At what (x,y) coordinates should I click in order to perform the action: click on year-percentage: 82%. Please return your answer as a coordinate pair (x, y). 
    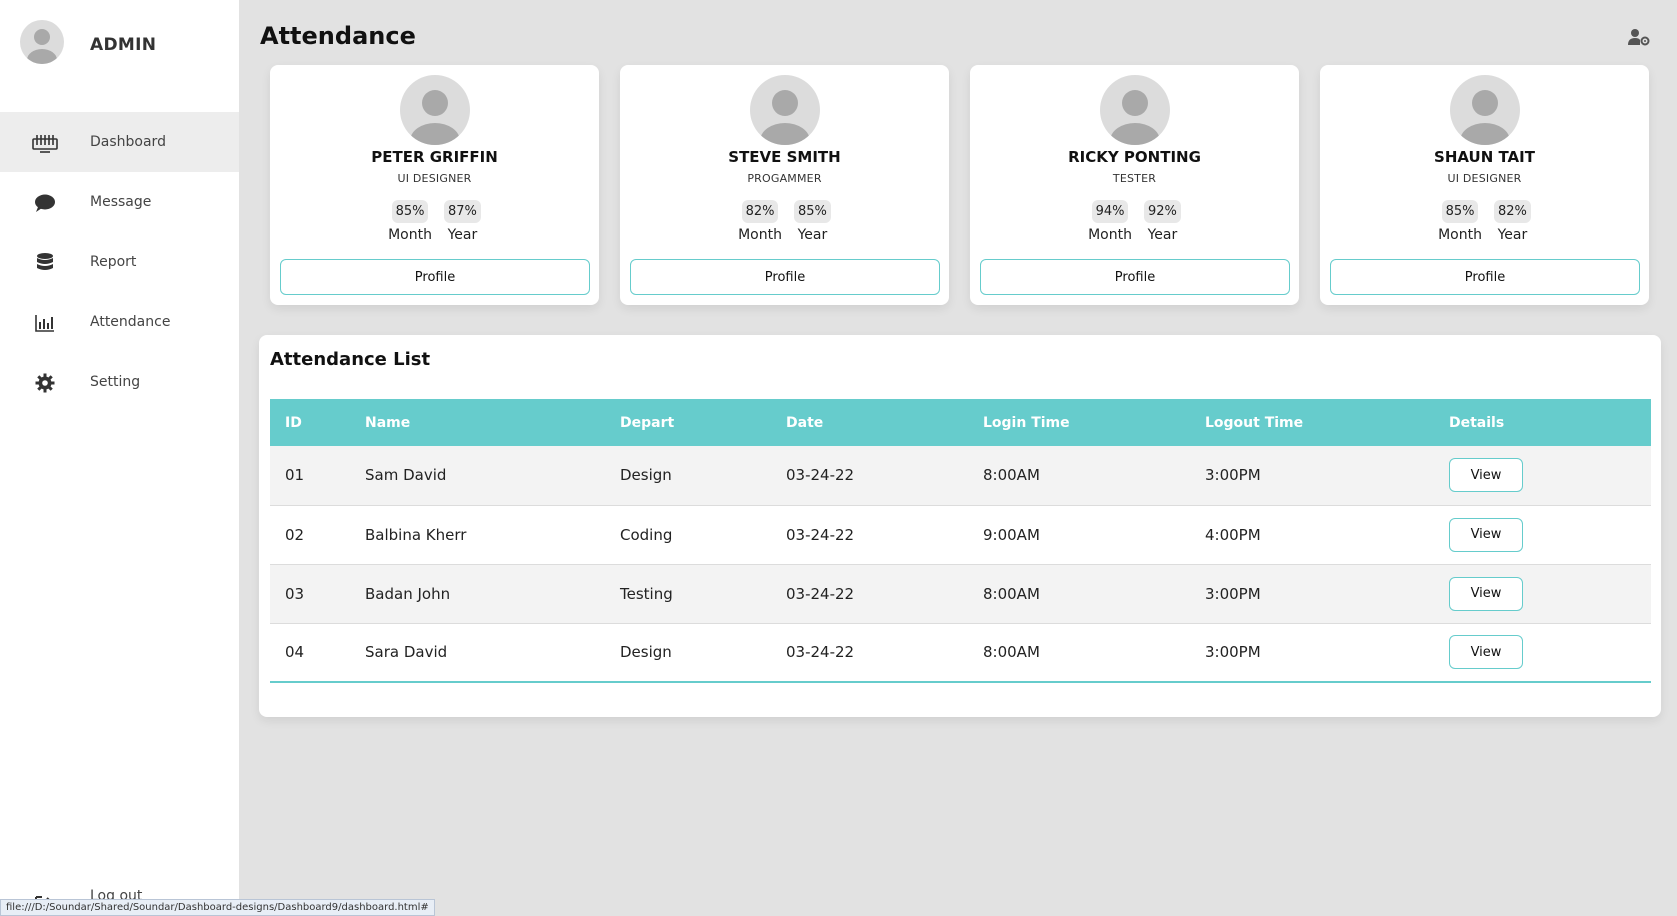
    Looking at the image, I should click on (1512, 211).